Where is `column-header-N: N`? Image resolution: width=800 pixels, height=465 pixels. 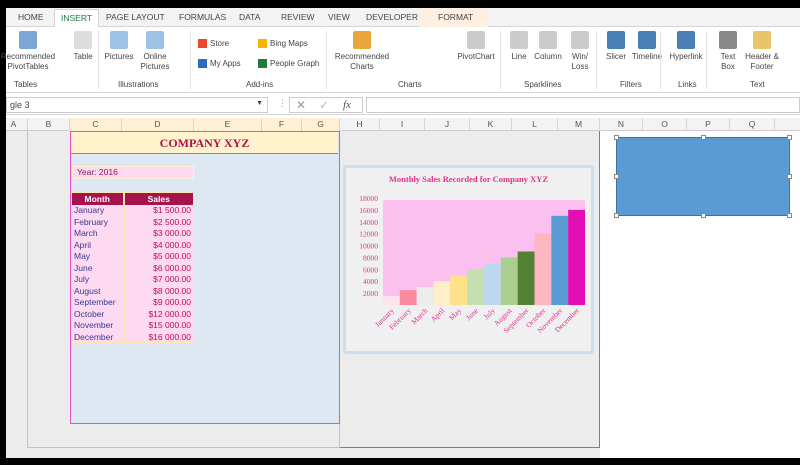
column-header-N: N is located at coordinates (621, 124).